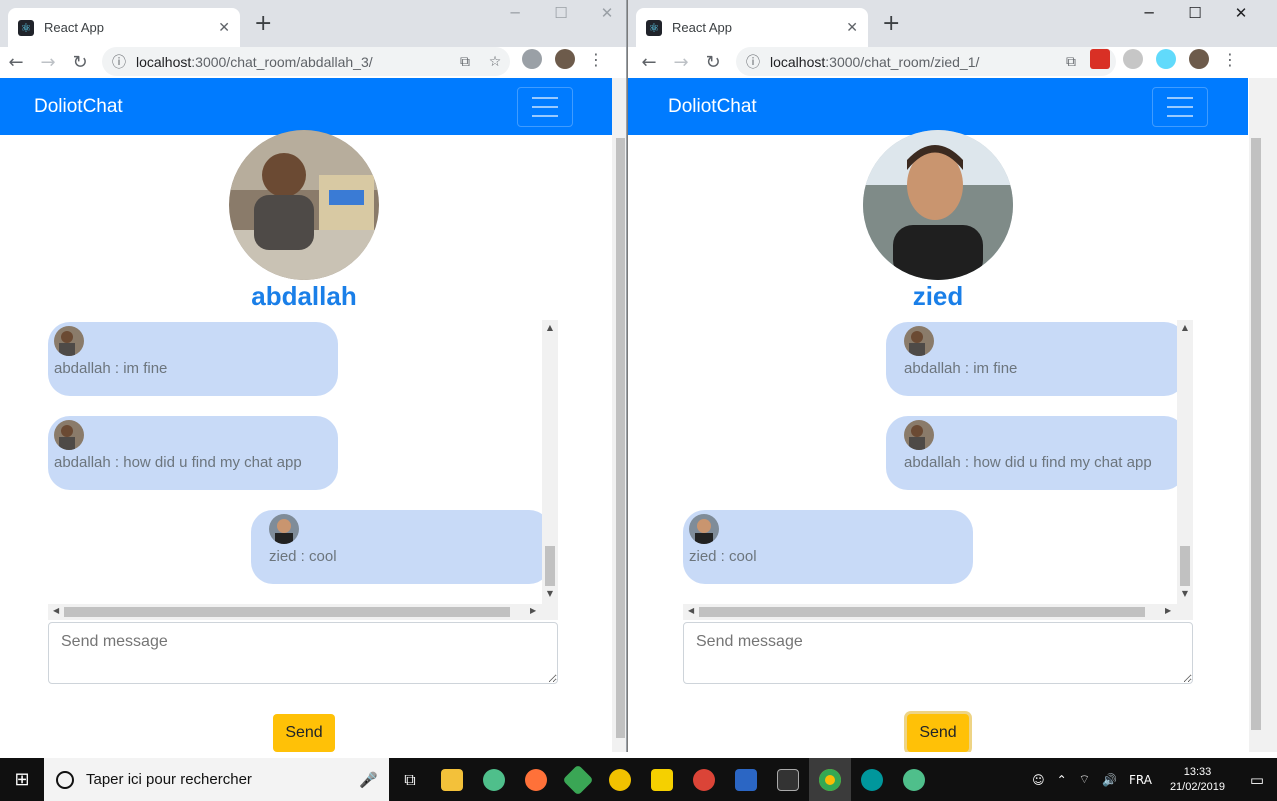  What do you see at coordinates (216, 779) in the screenshot?
I see `taskbar-search: Taper ici pour rechercher 🎤` at bounding box center [216, 779].